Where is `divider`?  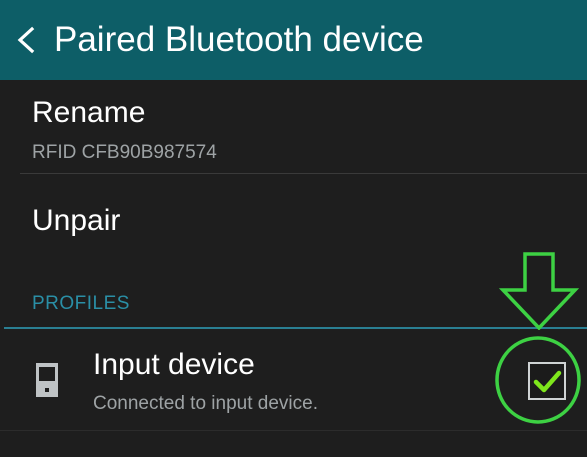 divider is located at coordinates (293, 430).